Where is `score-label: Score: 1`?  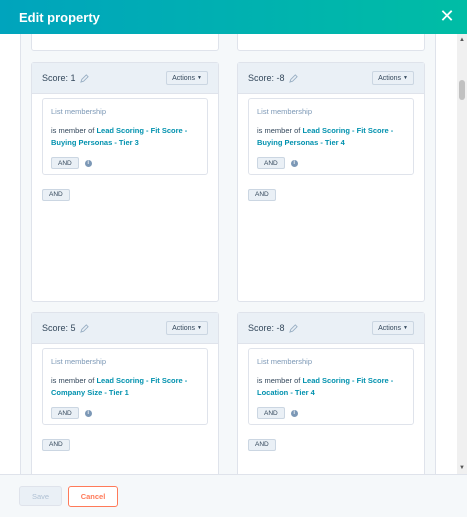
score-label: Score: 1 is located at coordinates (65, 78).